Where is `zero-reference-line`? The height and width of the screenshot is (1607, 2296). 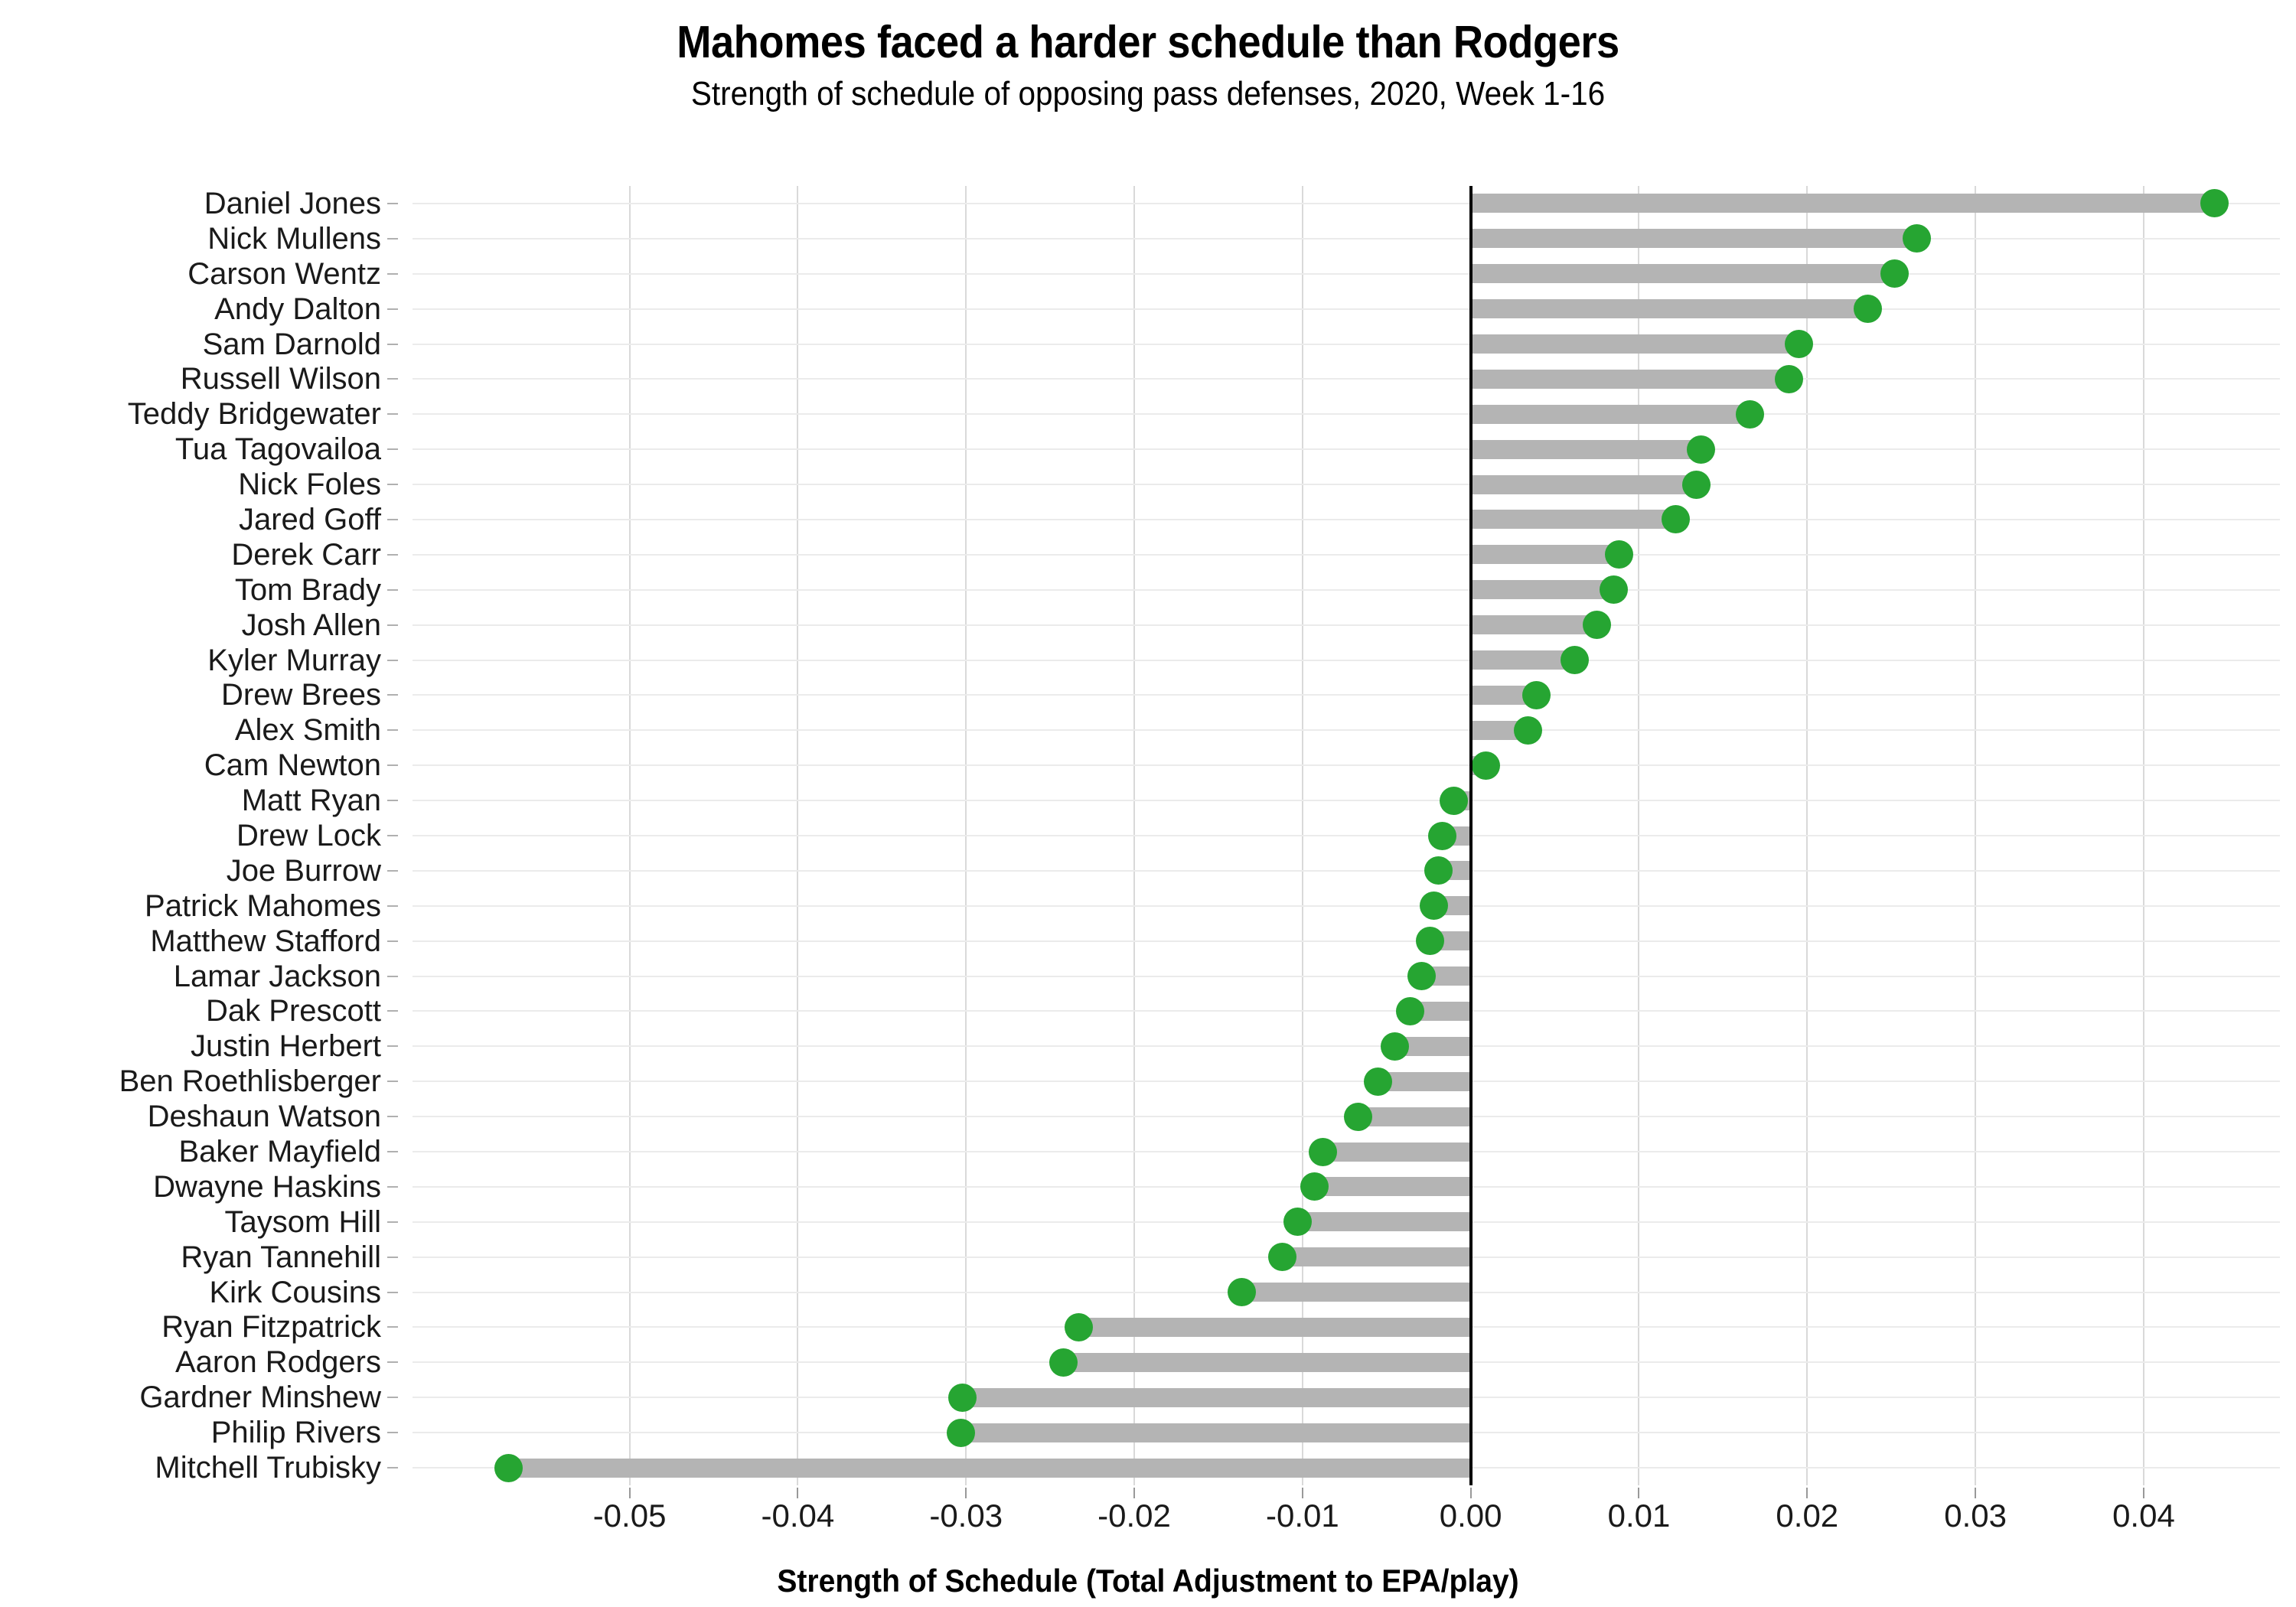
zero-reference-line is located at coordinates (1471, 835).